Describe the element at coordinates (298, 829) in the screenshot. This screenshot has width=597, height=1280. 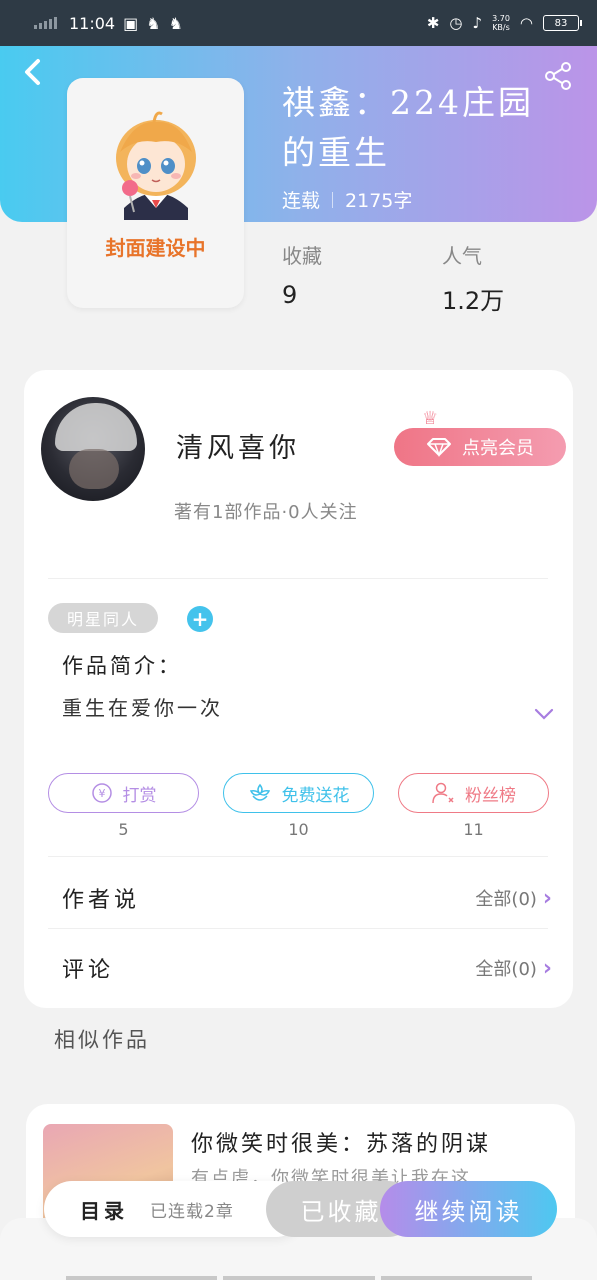
I see `send-flower-count: 10` at that location.